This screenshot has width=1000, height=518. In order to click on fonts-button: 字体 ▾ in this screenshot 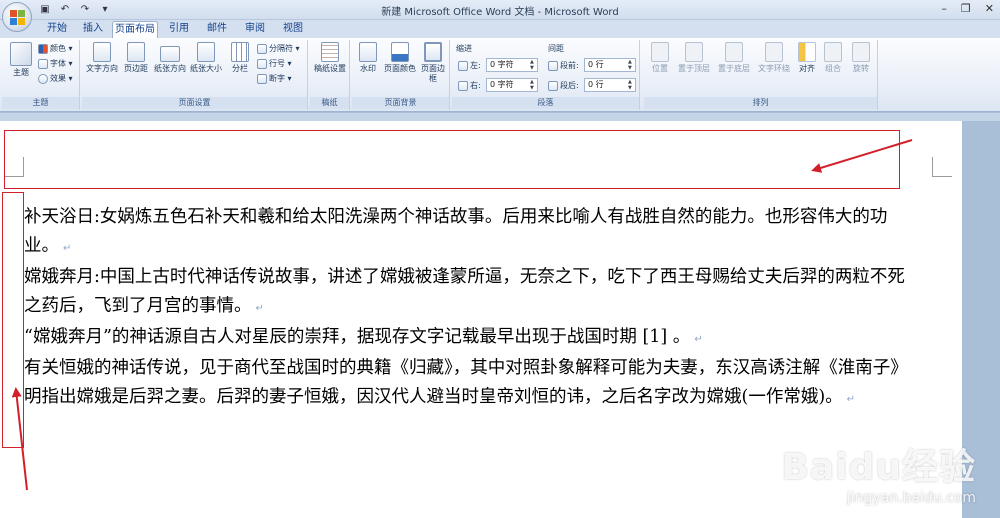, I will do `click(55, 63)`.